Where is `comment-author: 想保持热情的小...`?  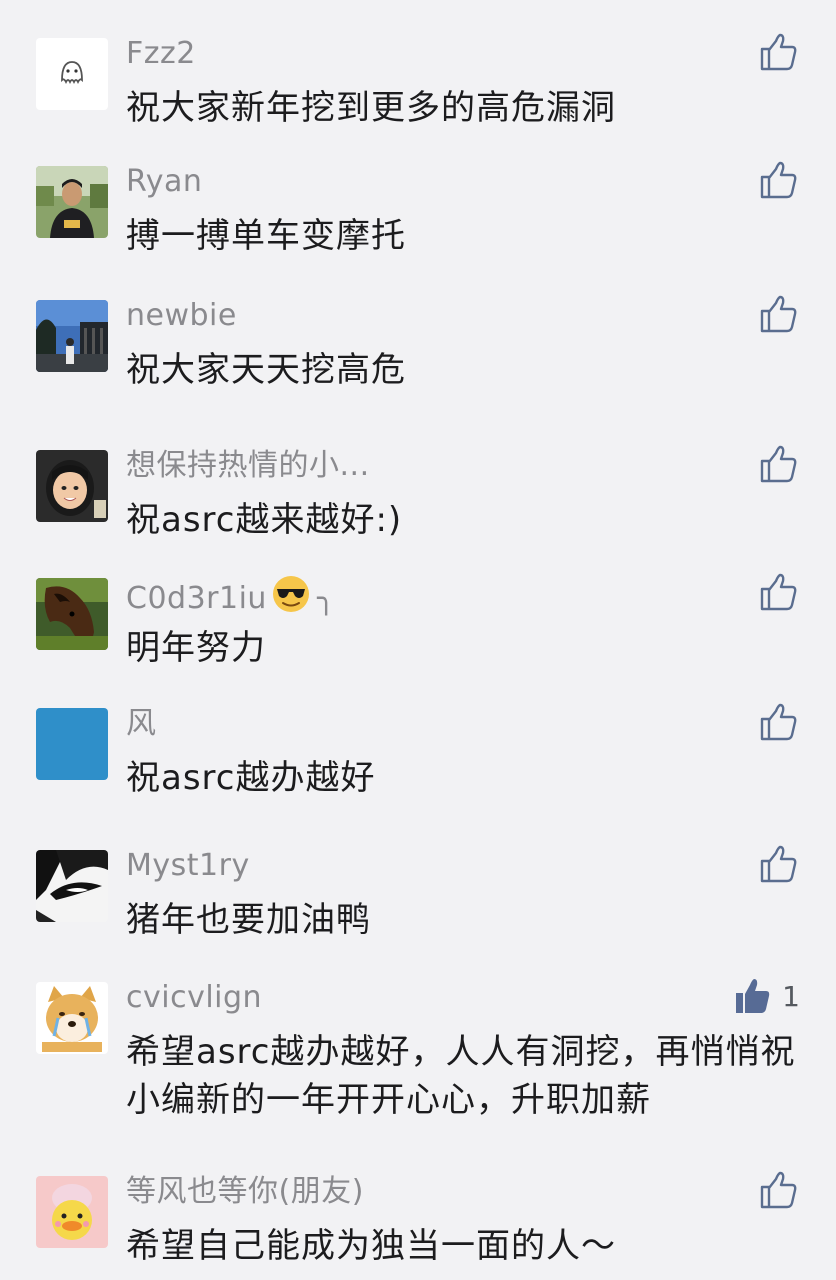
comment-author: 想保持热情的小... is located at coordinates (248, 465).